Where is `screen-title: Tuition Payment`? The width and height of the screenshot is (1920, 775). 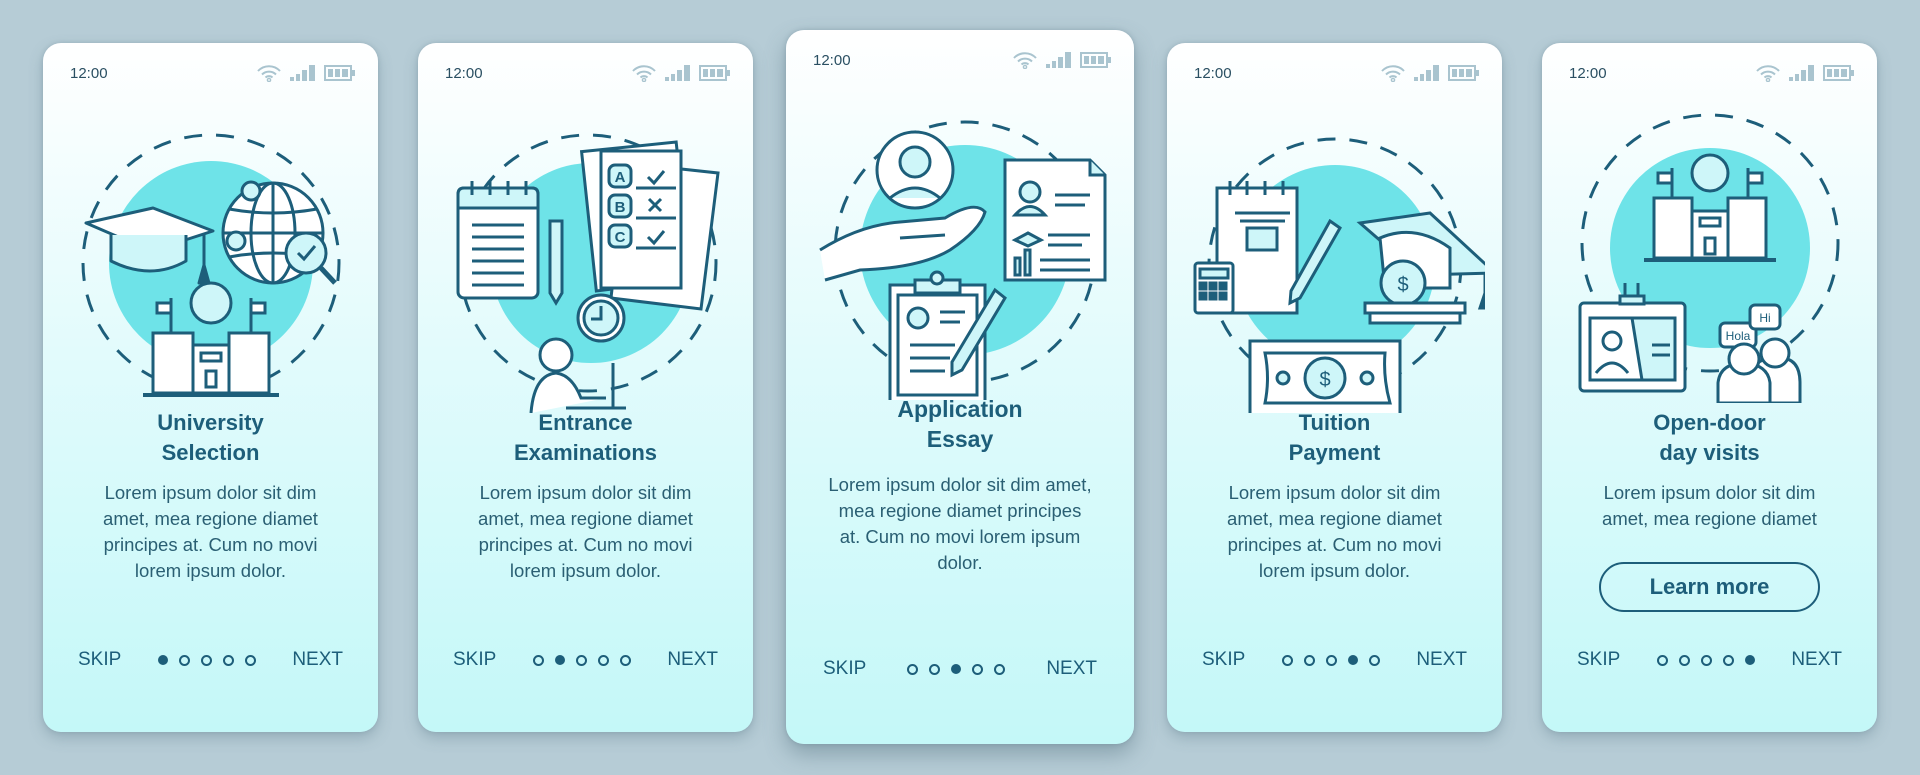
screen-title: Tuition Payment is located at coordinates (1334, 437).